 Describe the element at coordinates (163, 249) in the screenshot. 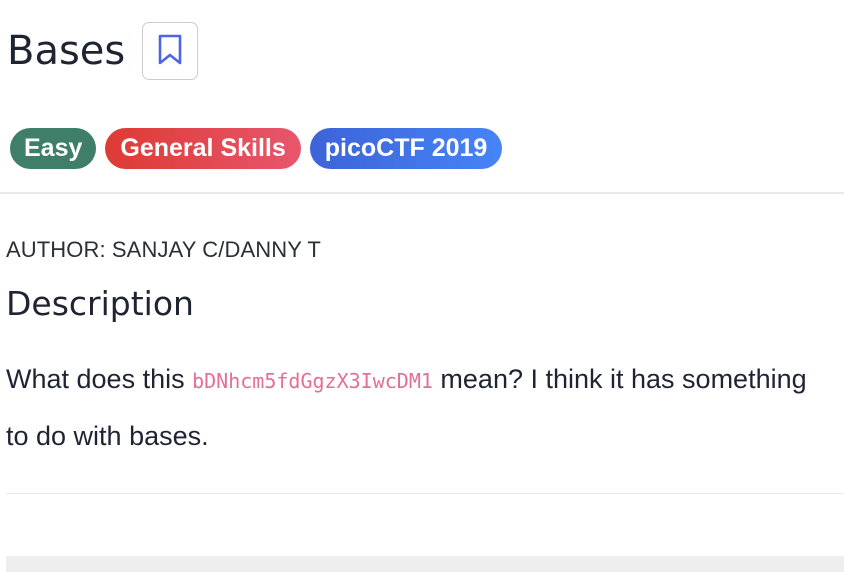

I see `author-label: AUTHOR: SANJAY C/DANNY T` at that location.